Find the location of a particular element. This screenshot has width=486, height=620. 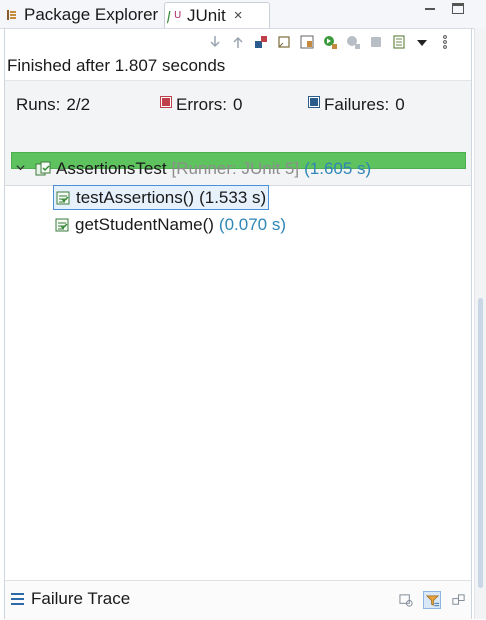

status-message: Finished after 1.807 seconds is located at coordinates (116, 65).